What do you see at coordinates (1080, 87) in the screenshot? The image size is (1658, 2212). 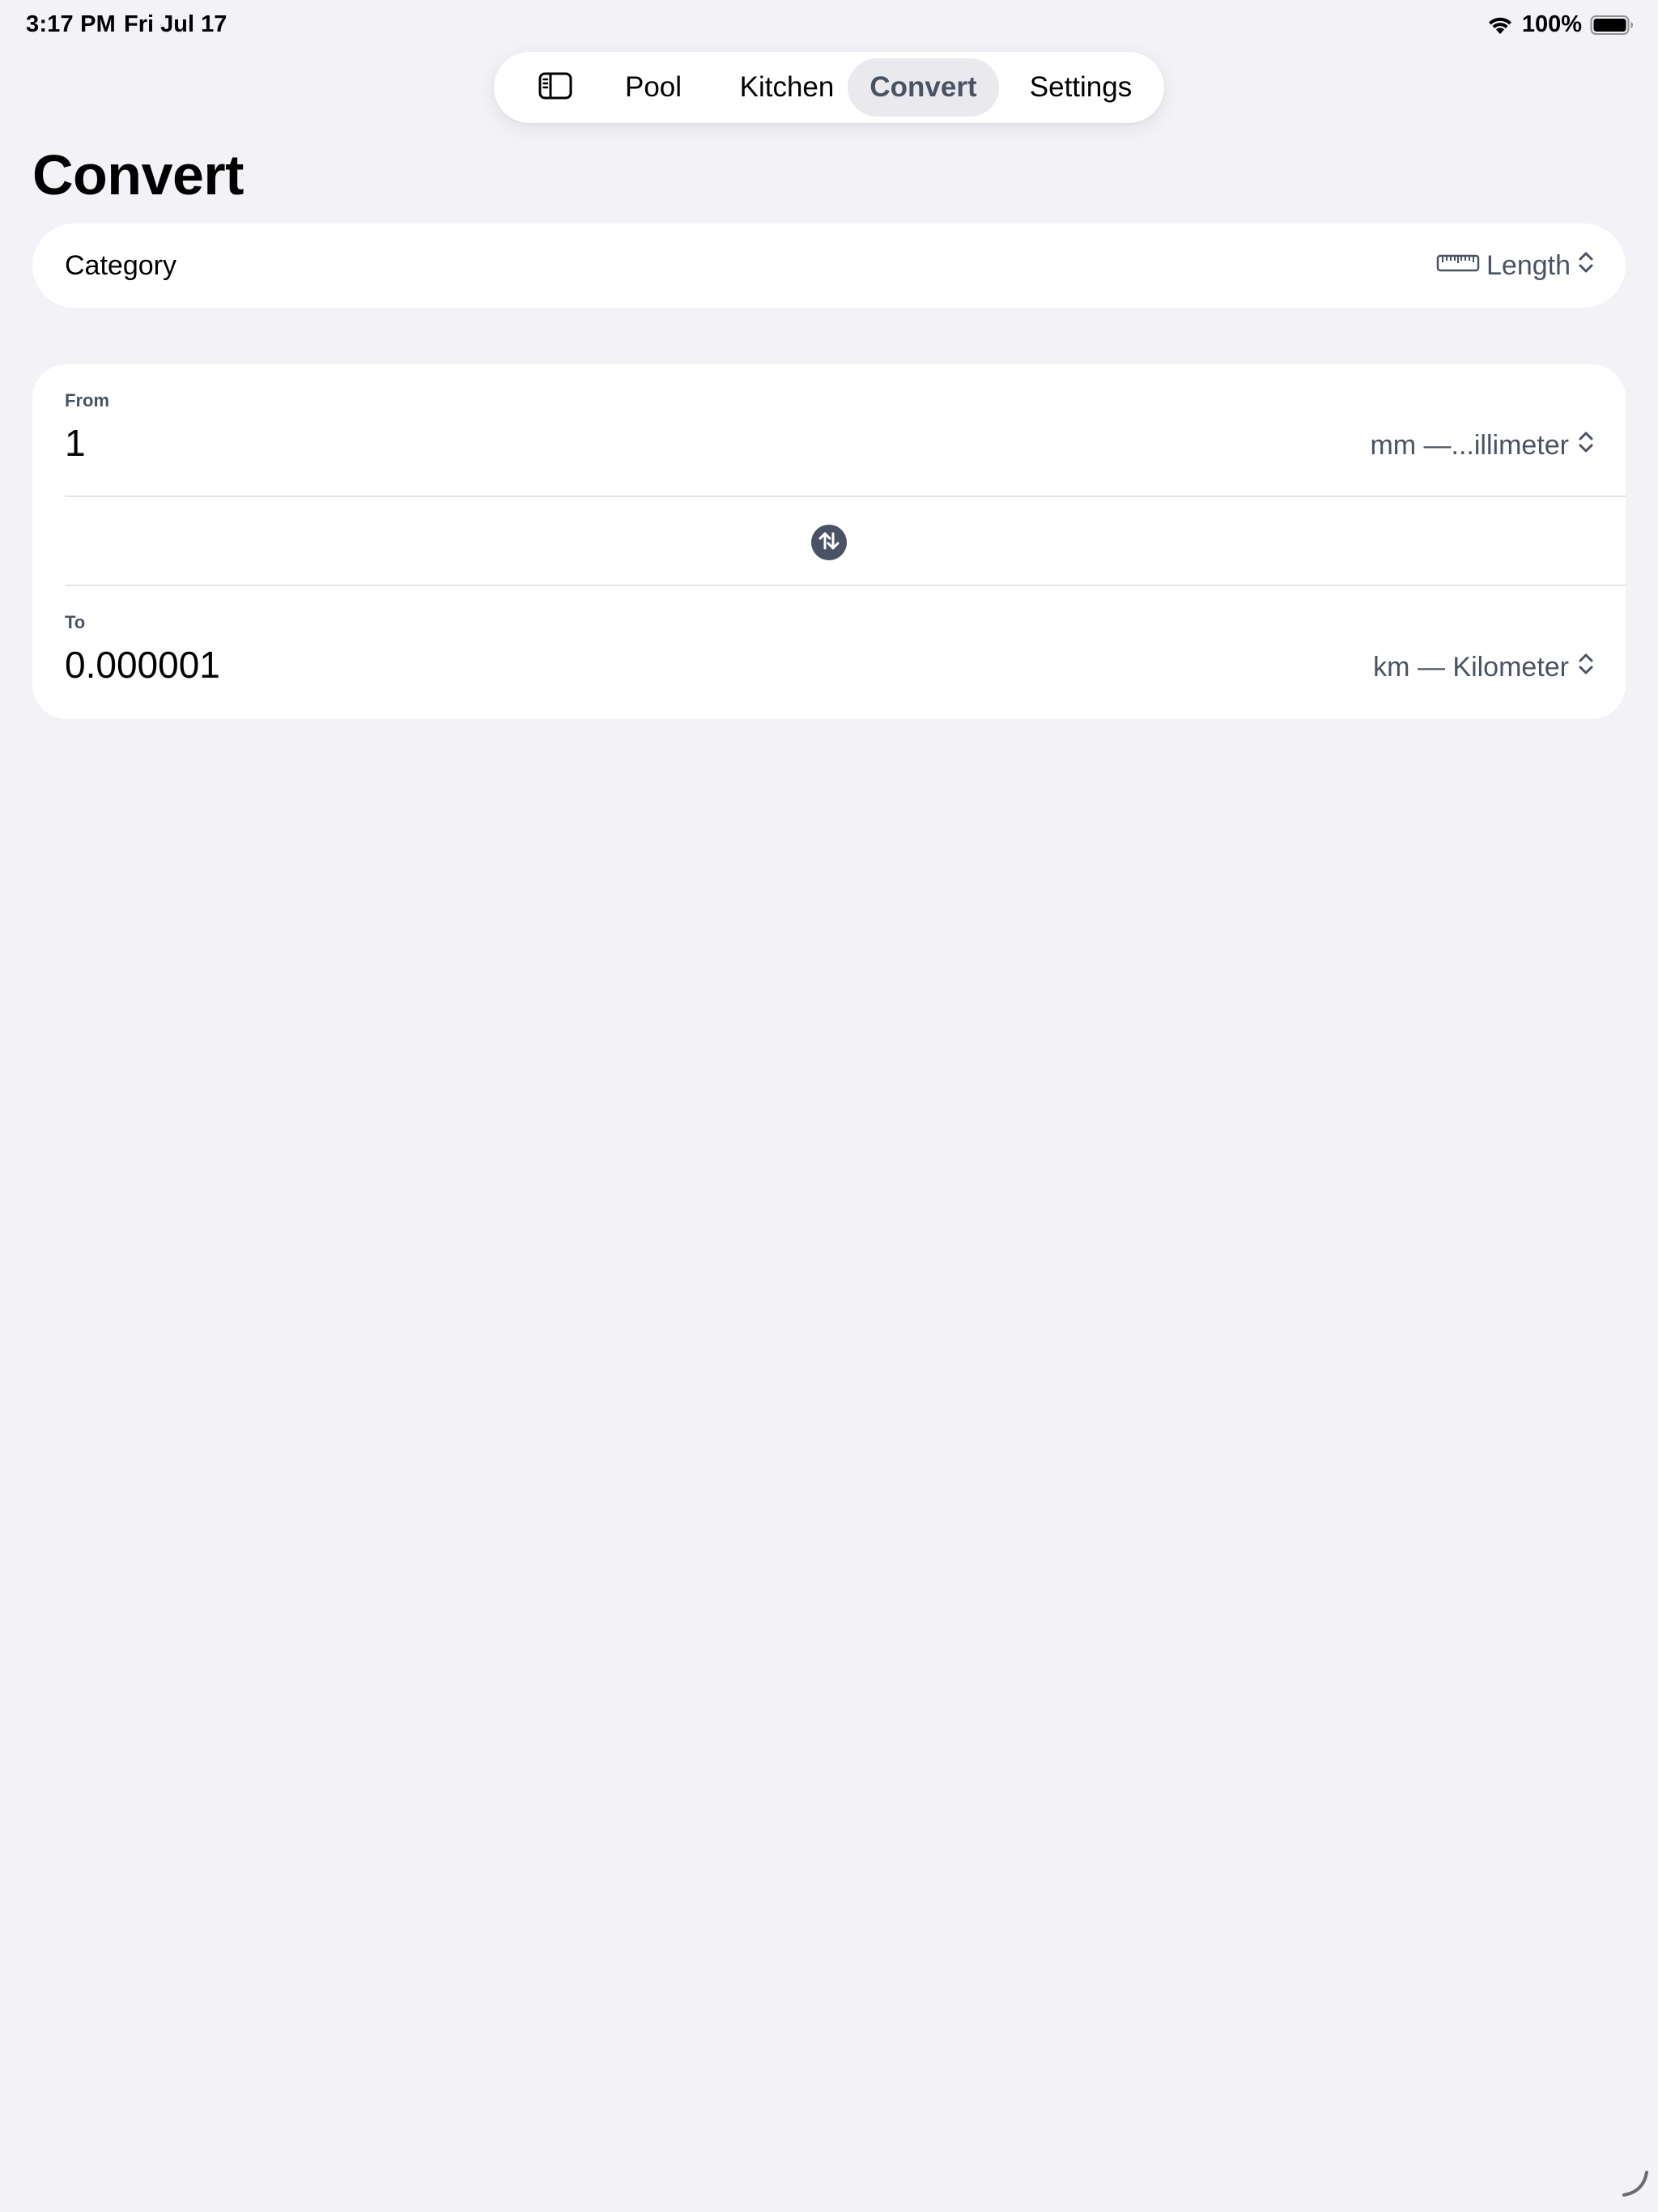 I see `tab-settings: Settings` at bounding box center [1080, 87].